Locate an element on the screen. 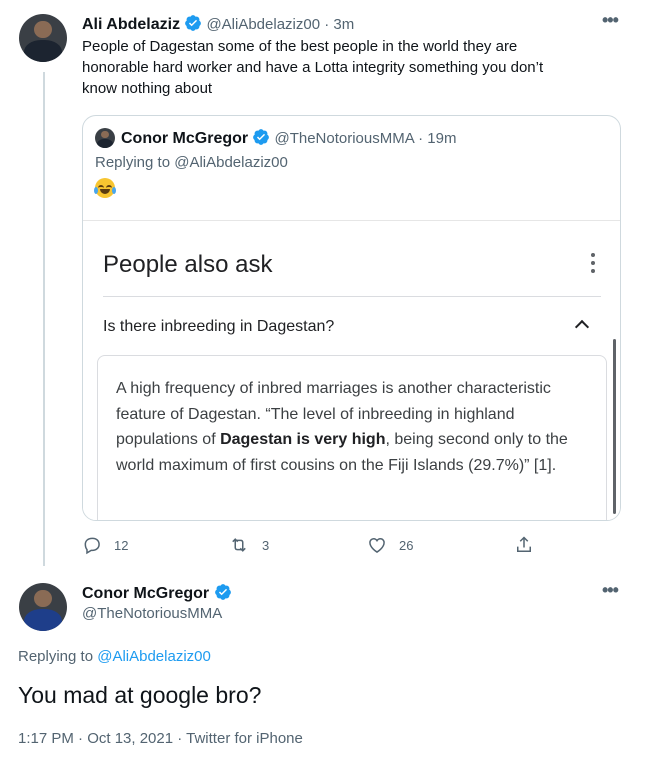 The height and width of the screenshot is (780, 667). quoted-tweet-header: Conor McGregor @TheNotoriousMMA · 19m is located at coordinates (288, 138).